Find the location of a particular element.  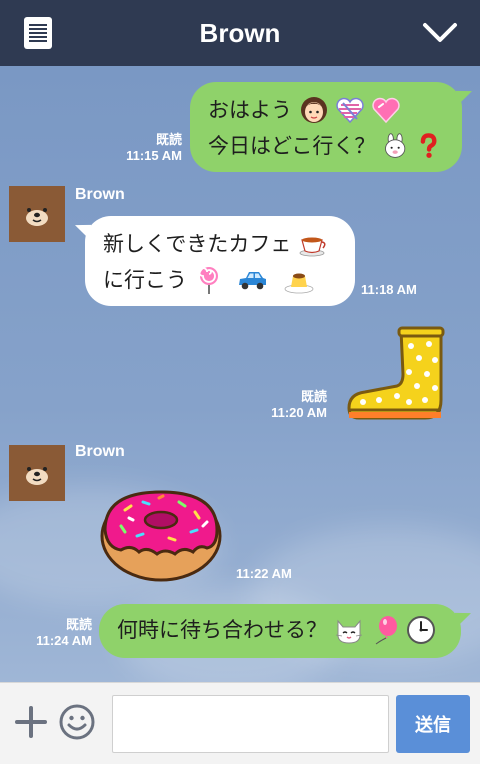

send-button: 送信 is located at coordinates (433, 724).